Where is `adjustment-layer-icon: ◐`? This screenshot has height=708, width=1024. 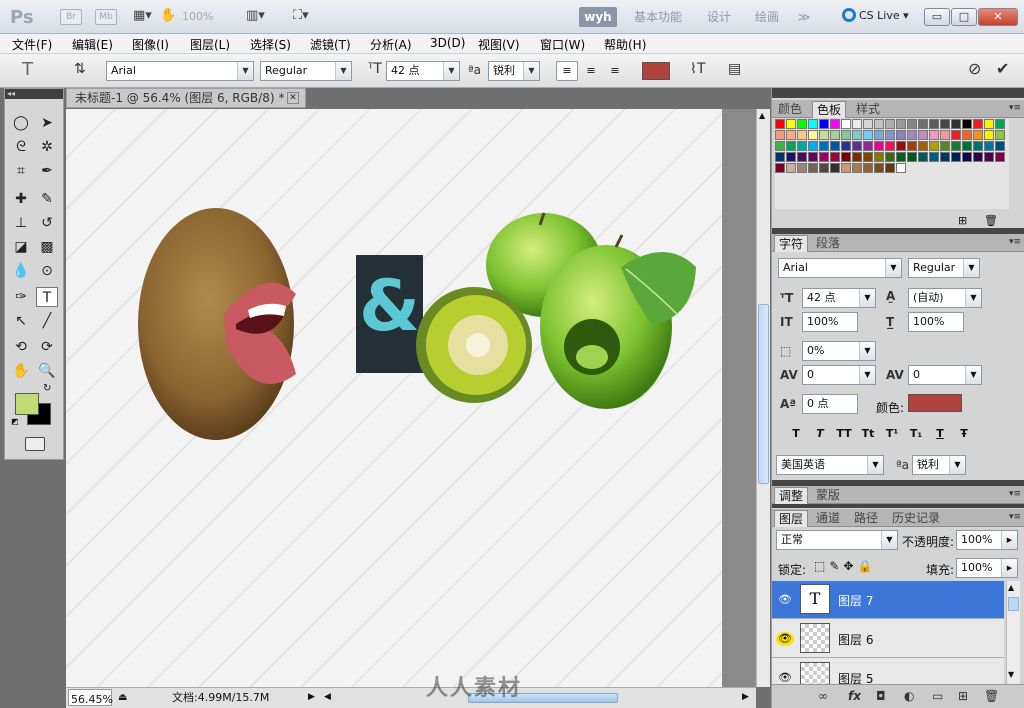
adjustment-layer-icon: ◐ is located at coordinates (909, 696).